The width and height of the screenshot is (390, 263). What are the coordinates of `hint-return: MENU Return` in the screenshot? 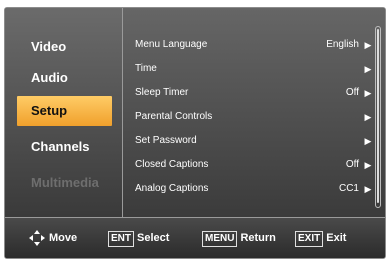 It's located at (239, 238).